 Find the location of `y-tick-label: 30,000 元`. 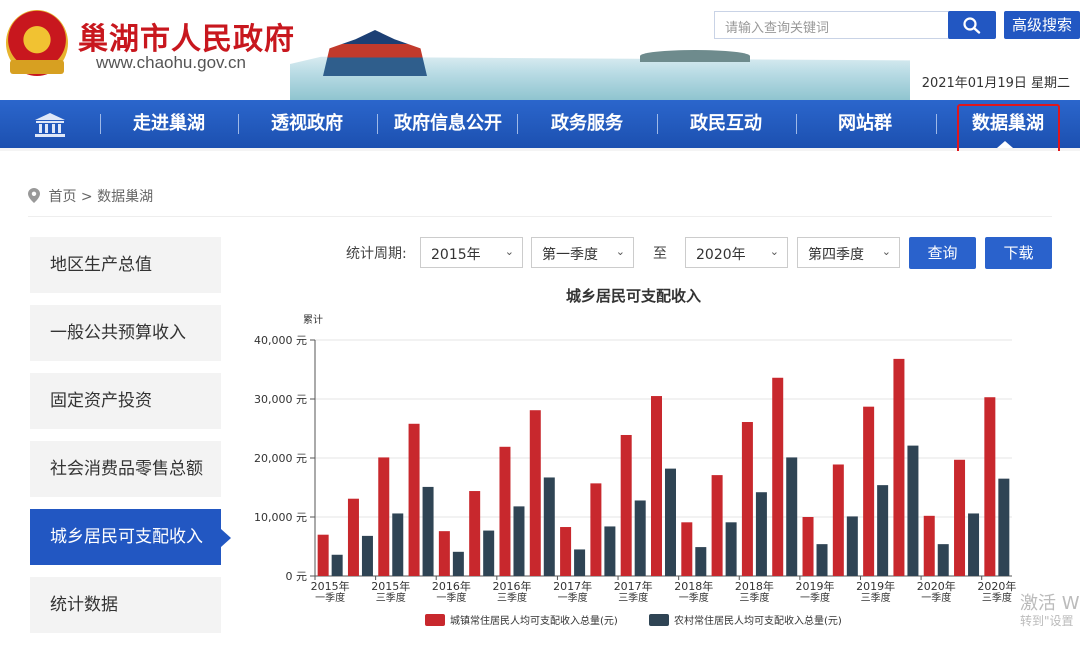

y-tick-label: 30,000 元 is located at coordinates (280, 399).